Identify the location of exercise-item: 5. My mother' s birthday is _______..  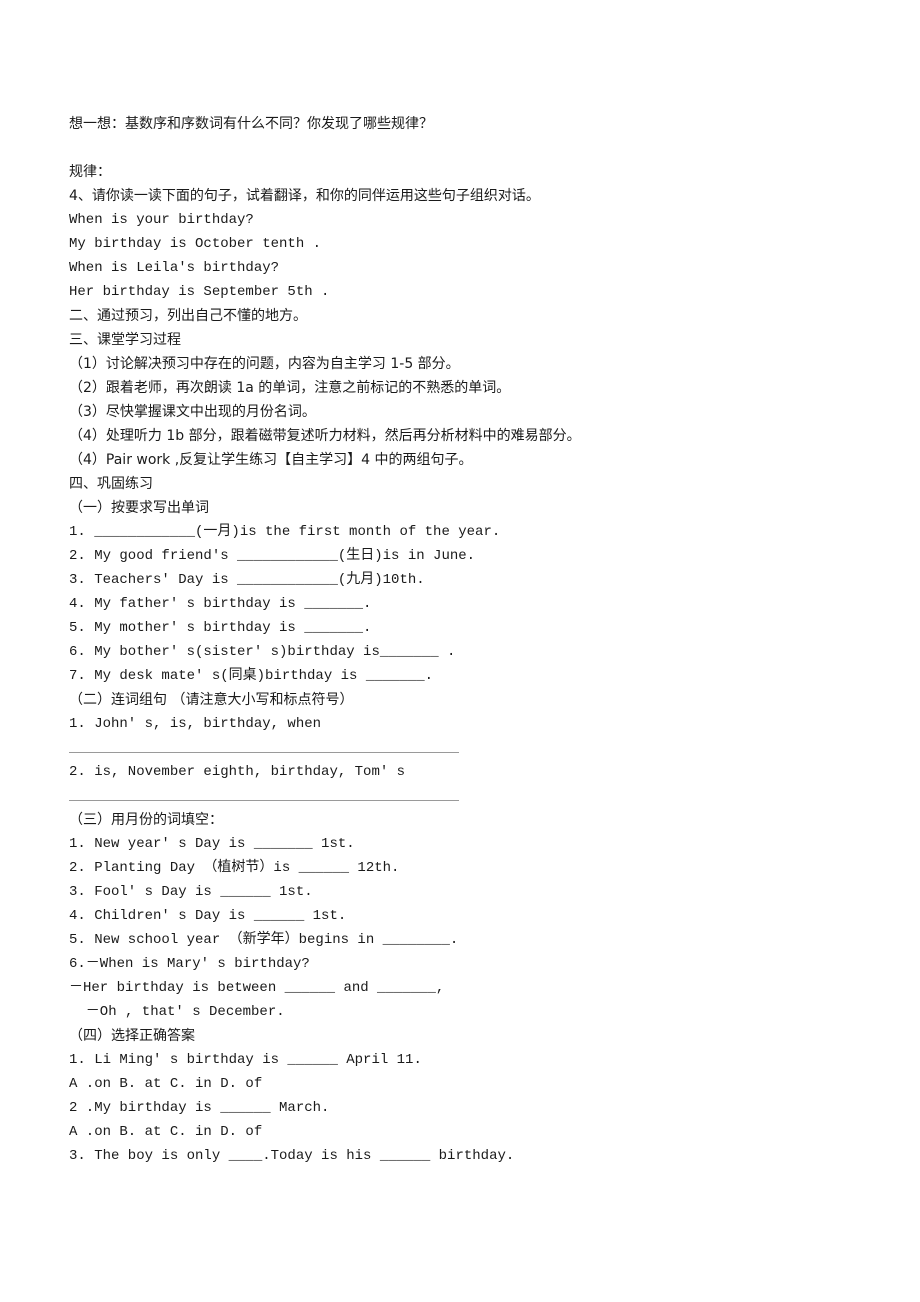
(220, 628).